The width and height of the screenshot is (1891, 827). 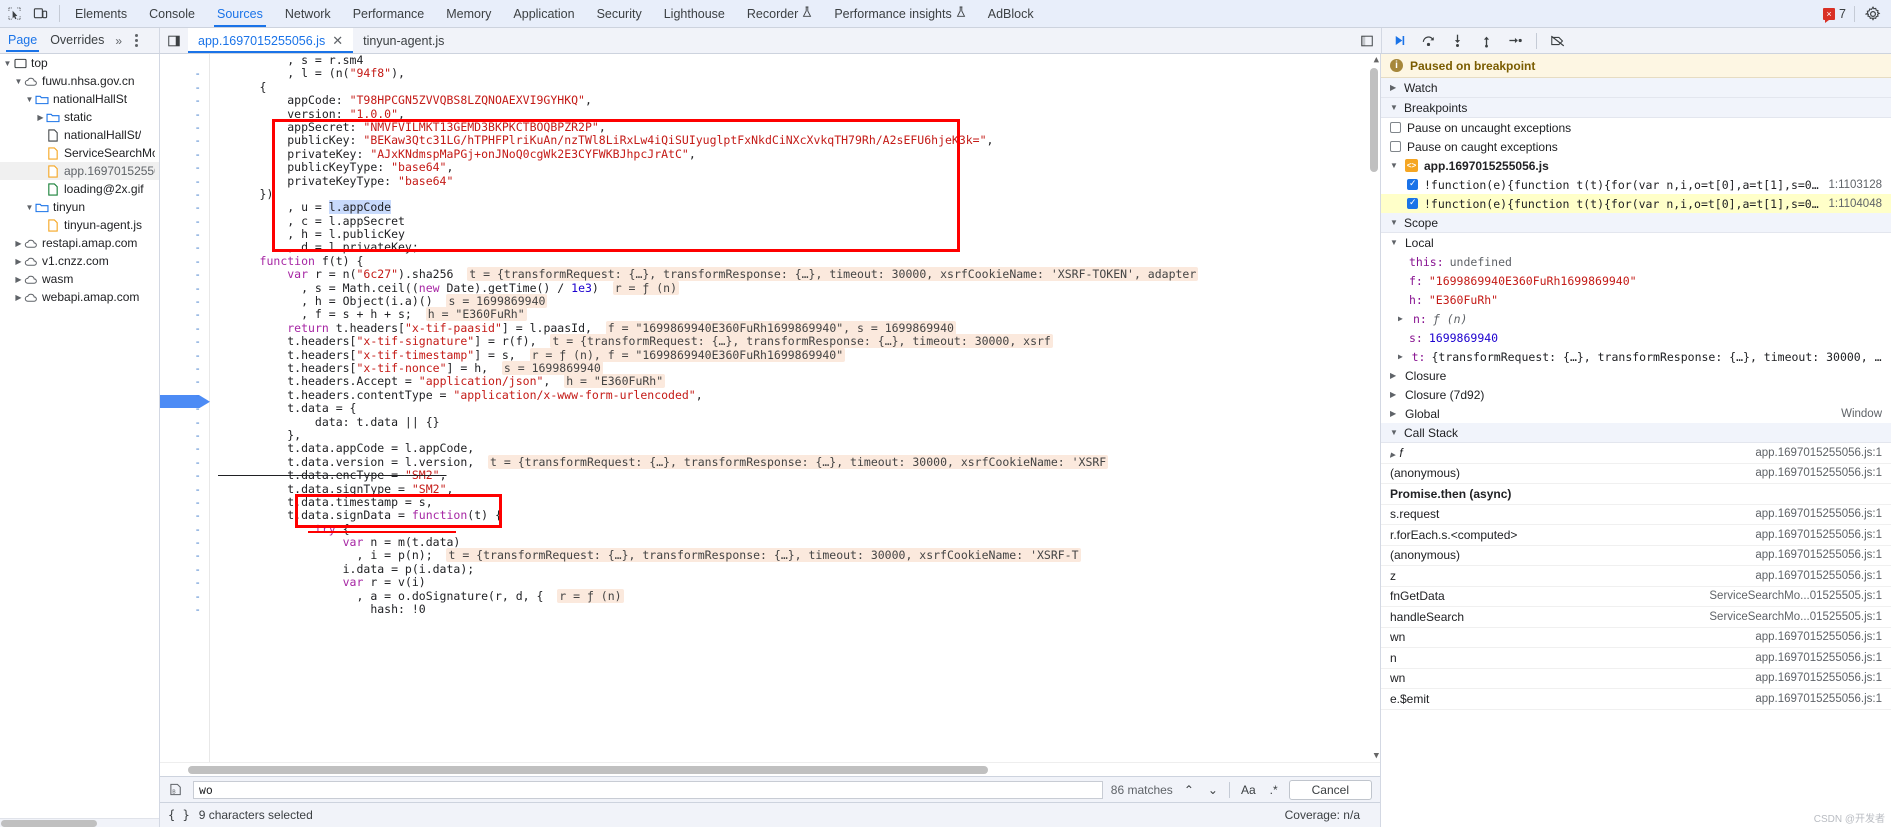 I want to click on code-line: hash: !0, so click(x=795, y=609).